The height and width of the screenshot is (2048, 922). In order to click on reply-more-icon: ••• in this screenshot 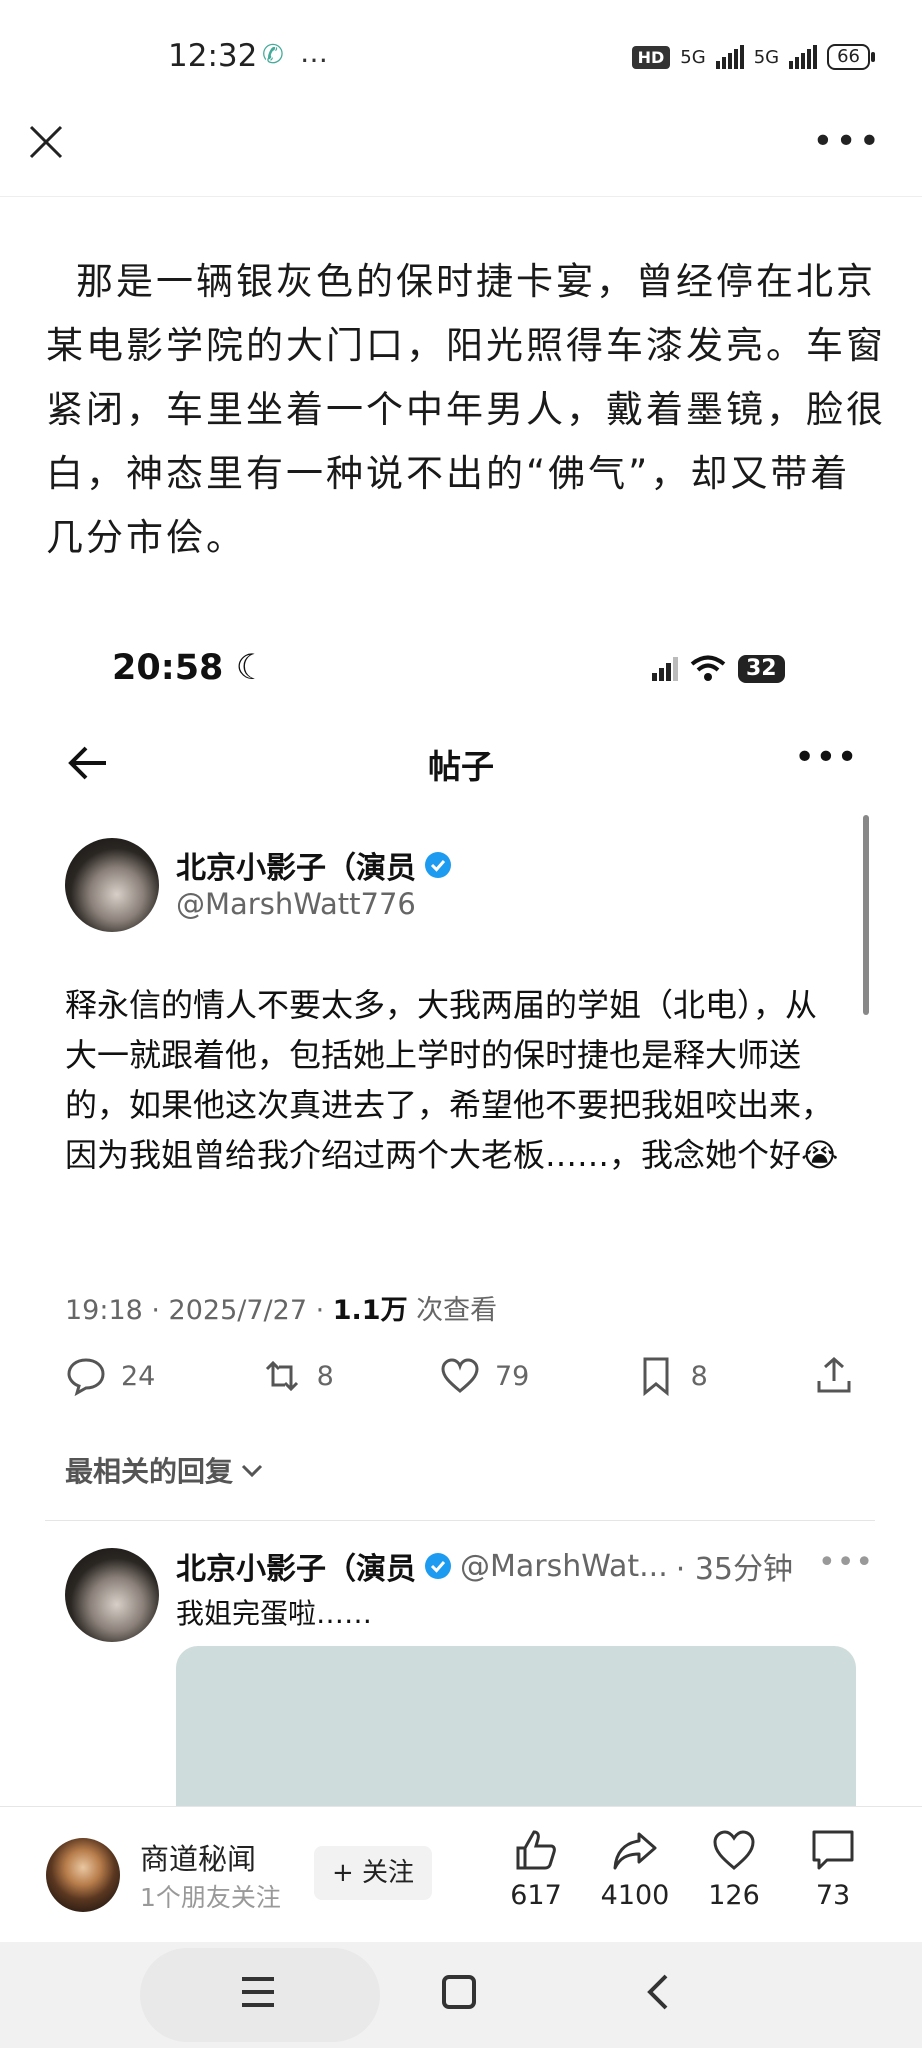, I will do `click(846, 1562)`.